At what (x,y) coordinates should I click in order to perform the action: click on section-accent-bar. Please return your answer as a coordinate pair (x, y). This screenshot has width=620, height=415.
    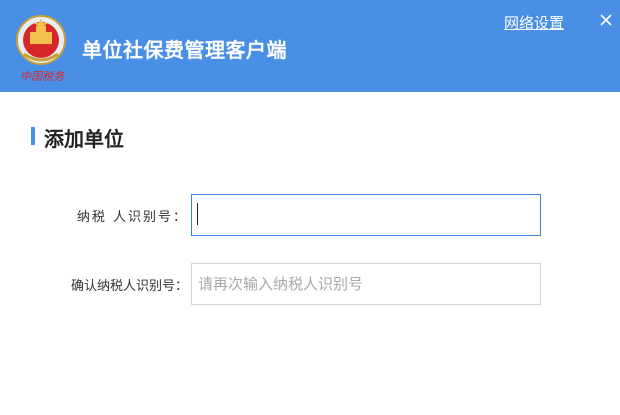
    Looking at the image, I should click on (33, 136).